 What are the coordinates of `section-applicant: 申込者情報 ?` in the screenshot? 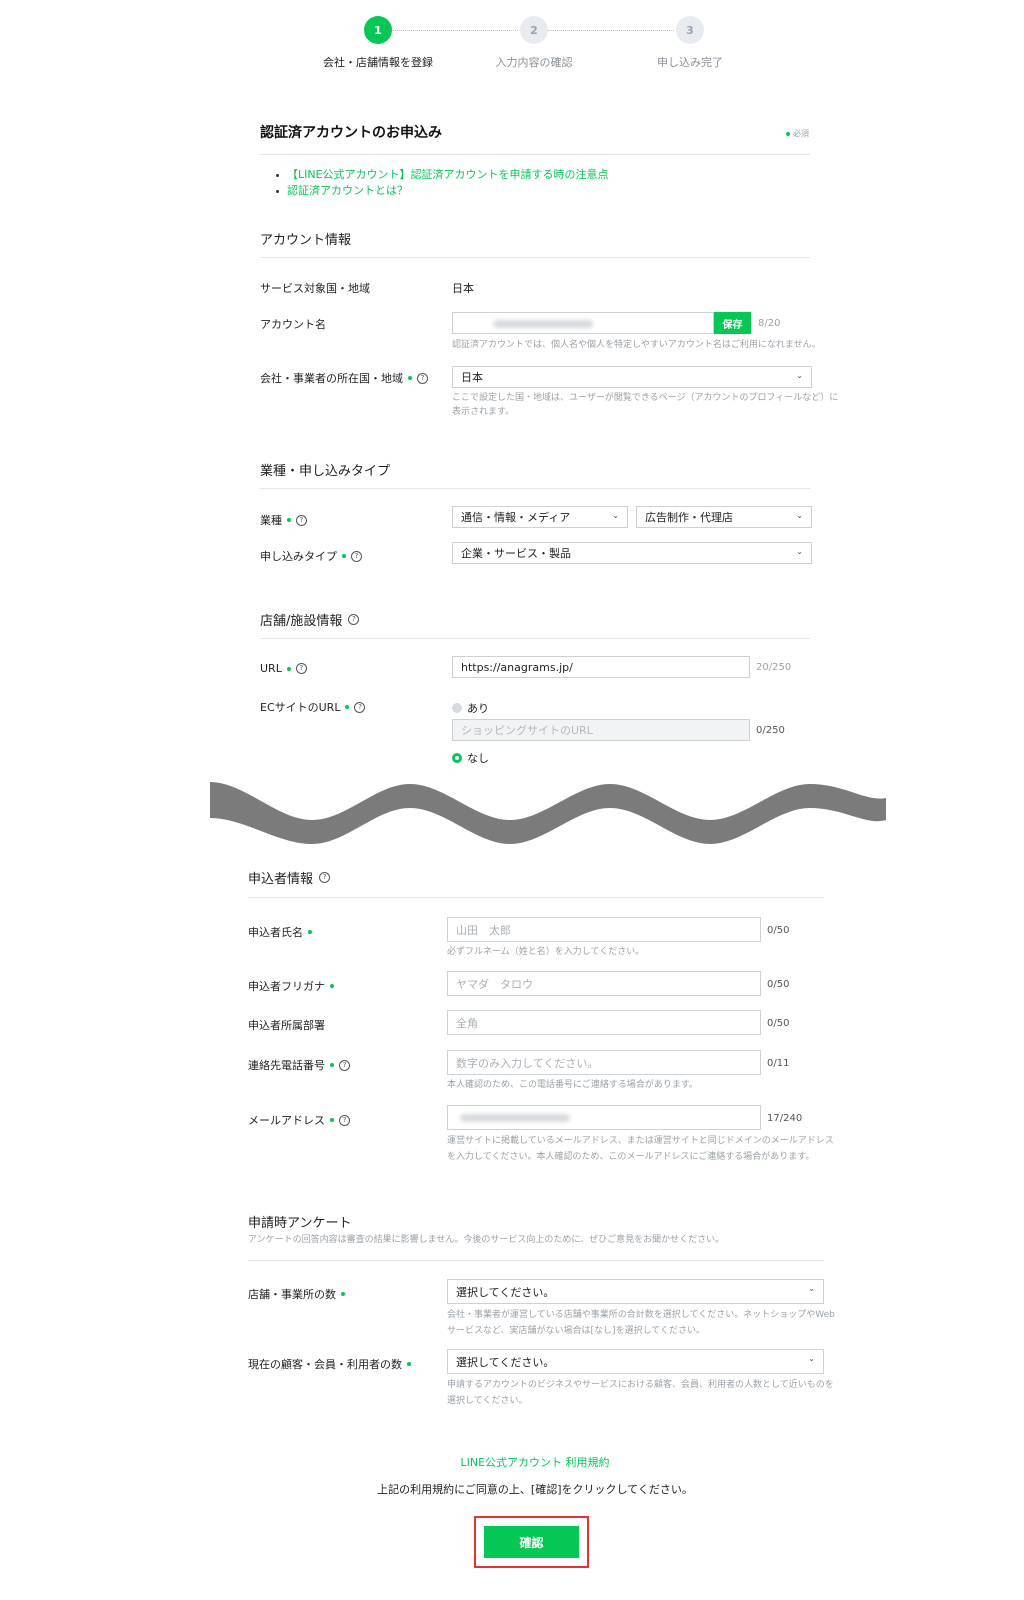 It's located at (289, 877).